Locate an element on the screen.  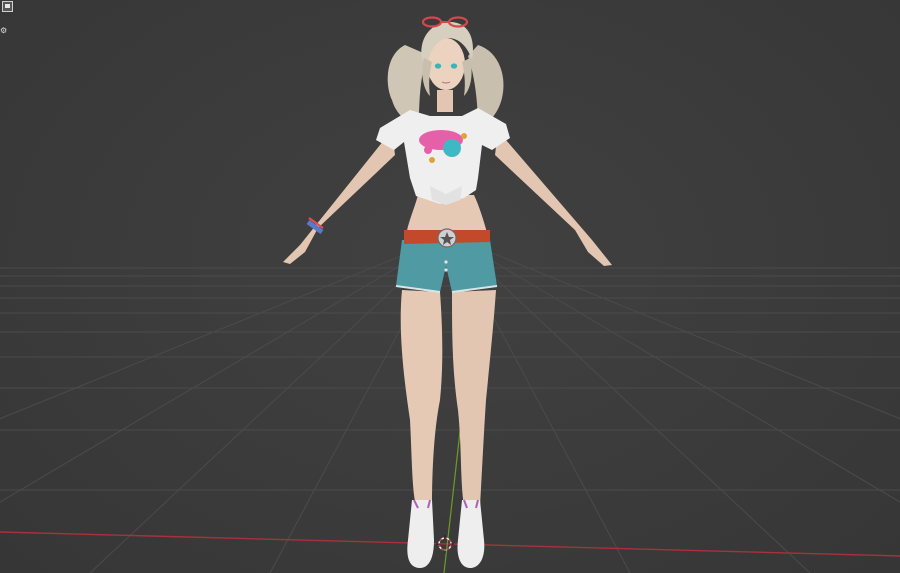
view-options-icon: ⚙ is located at coordinates (4, 31).